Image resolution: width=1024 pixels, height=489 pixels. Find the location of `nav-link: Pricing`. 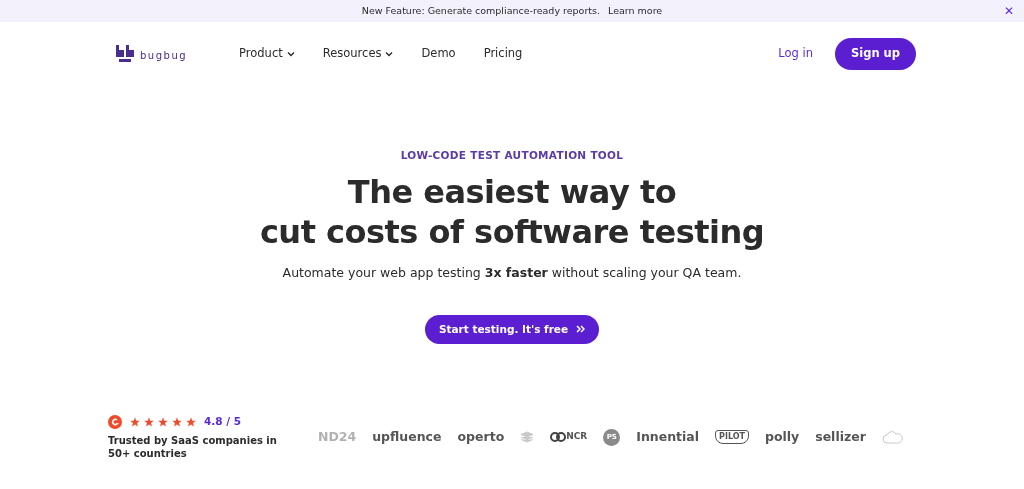

nav-link: Pricing is located at coordinates (503, 54).